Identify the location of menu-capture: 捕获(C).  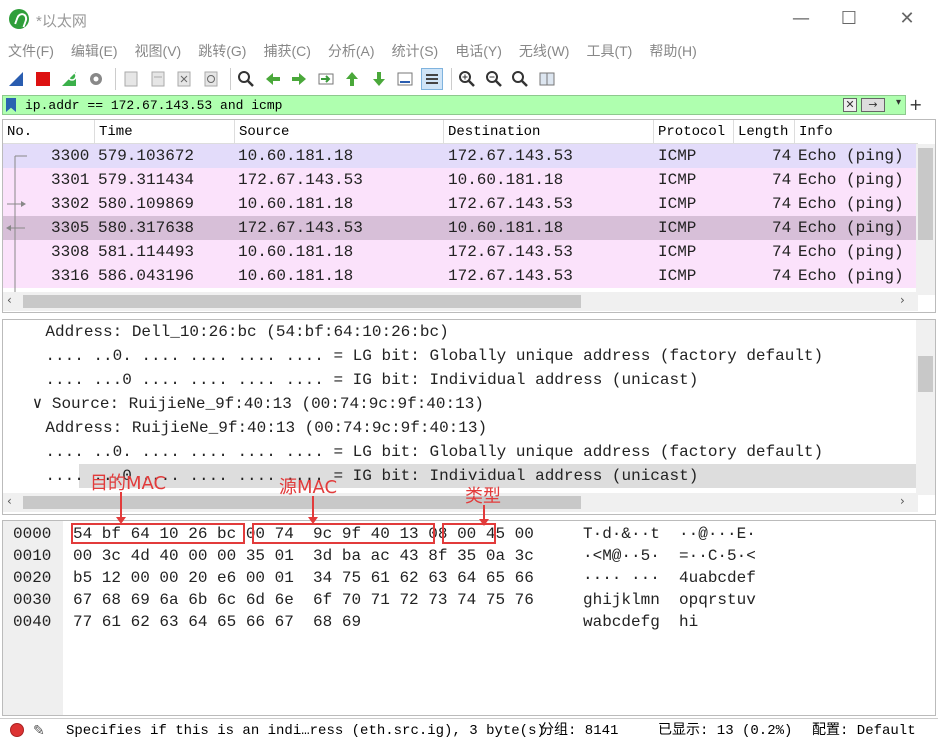
(286, 51).